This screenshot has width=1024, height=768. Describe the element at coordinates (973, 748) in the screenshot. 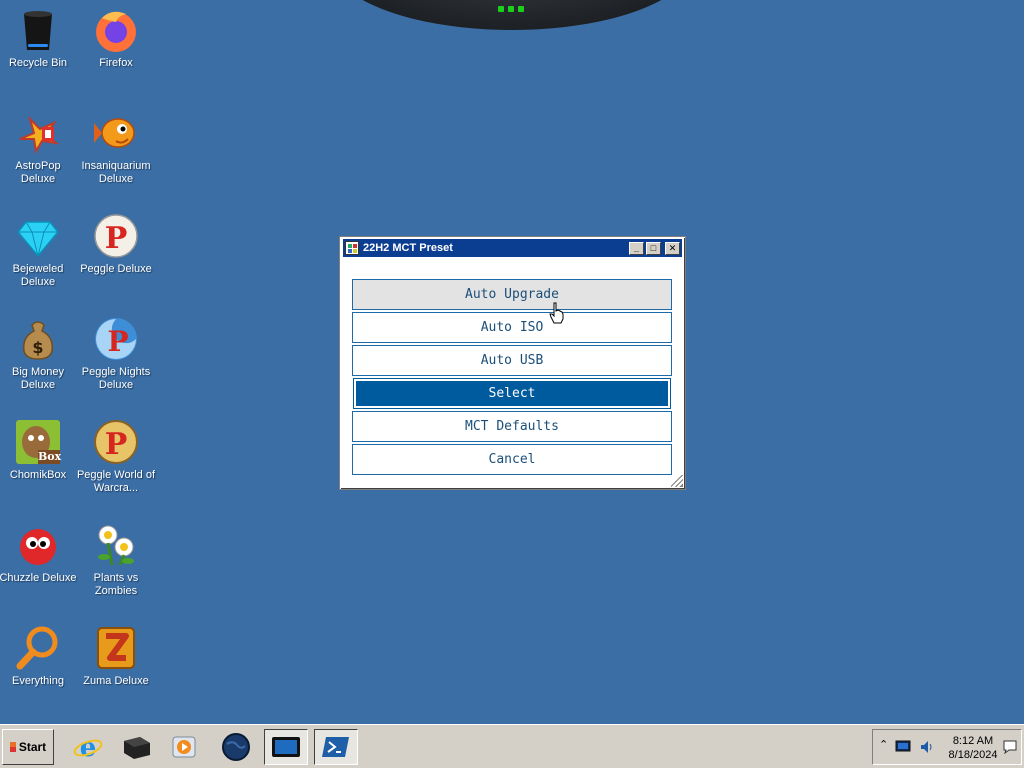

I see `clock: 8:12 AM 8/18/2024` at that location.